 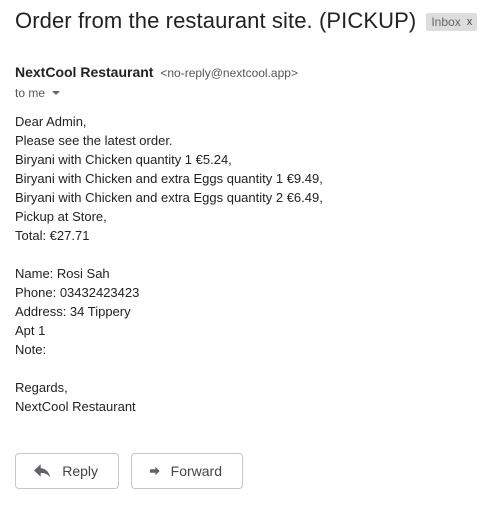 I want to click on reply-button: Reply, so click(x=67, y=471).